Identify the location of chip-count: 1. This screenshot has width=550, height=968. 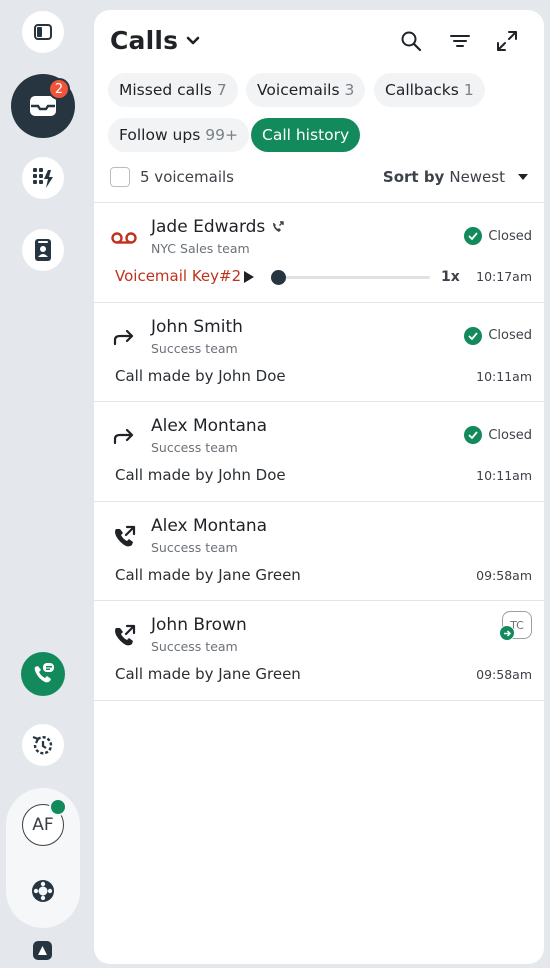
(468, 90).